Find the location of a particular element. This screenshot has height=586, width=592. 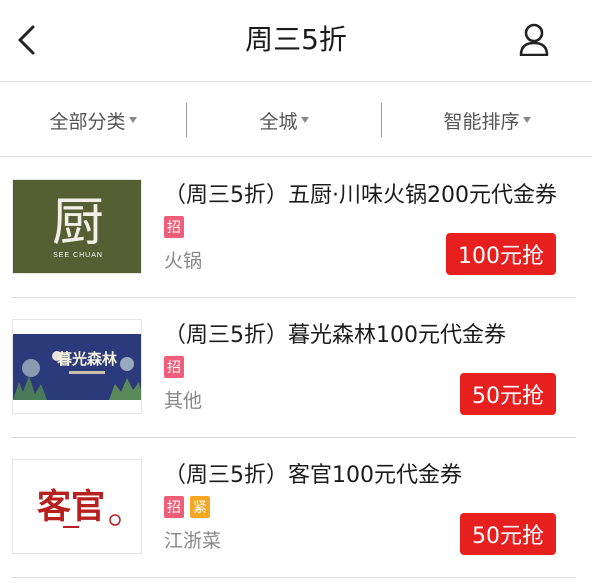

deal-category: 其他 is located at coordinates (183, 401).